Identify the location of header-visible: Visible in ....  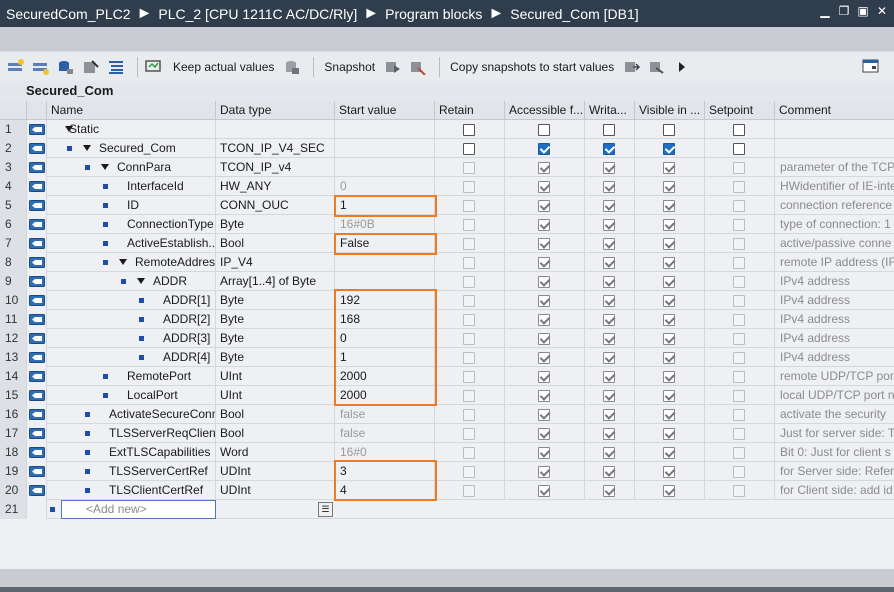
(670, 110).